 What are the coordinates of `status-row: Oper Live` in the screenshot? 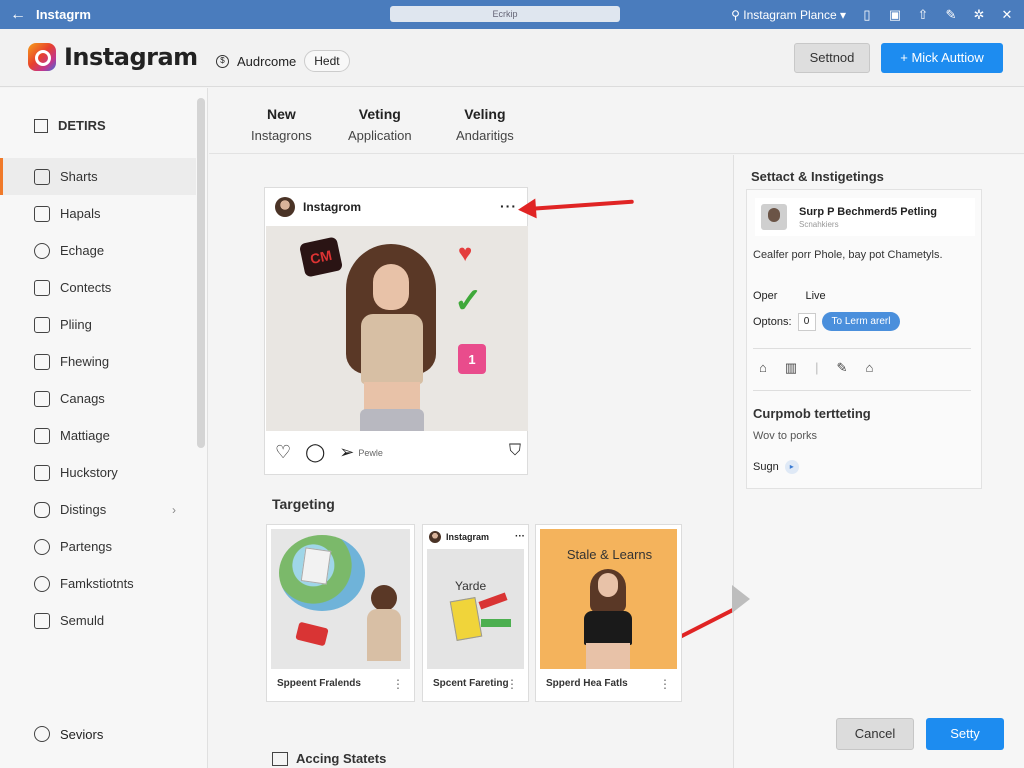 It's located at (789, 296).